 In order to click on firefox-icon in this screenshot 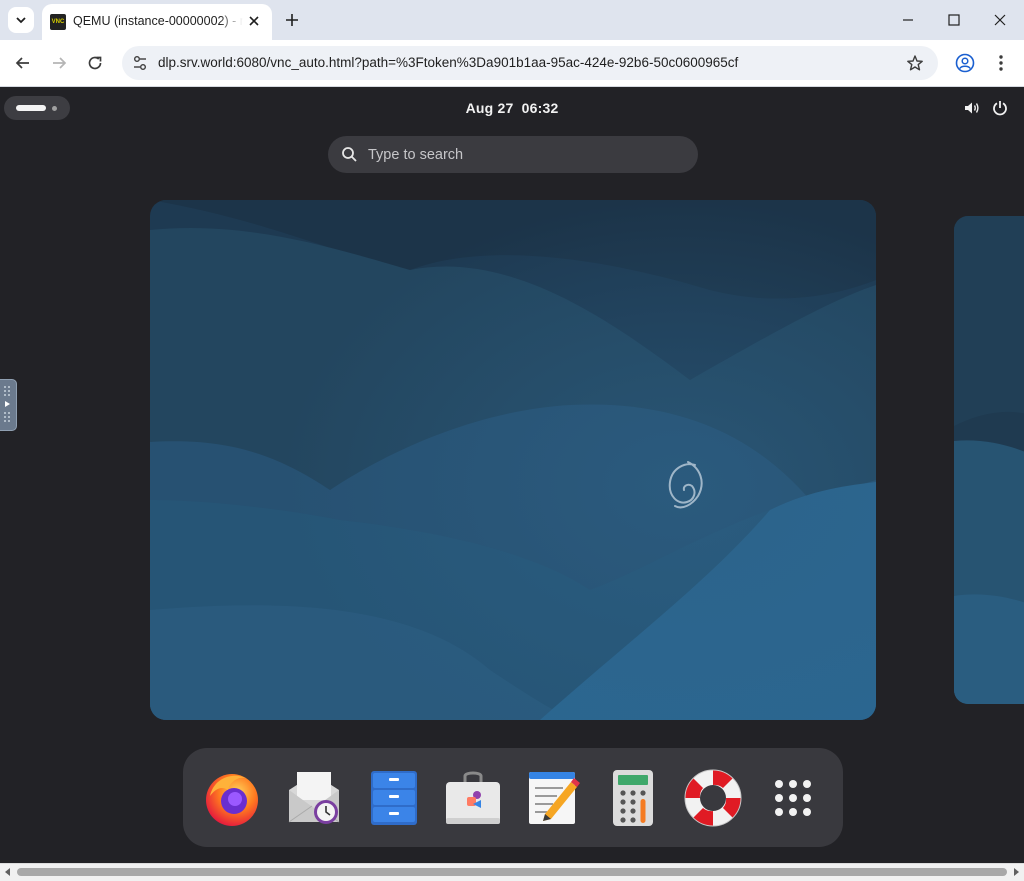, I will do `click(232, 798)`.